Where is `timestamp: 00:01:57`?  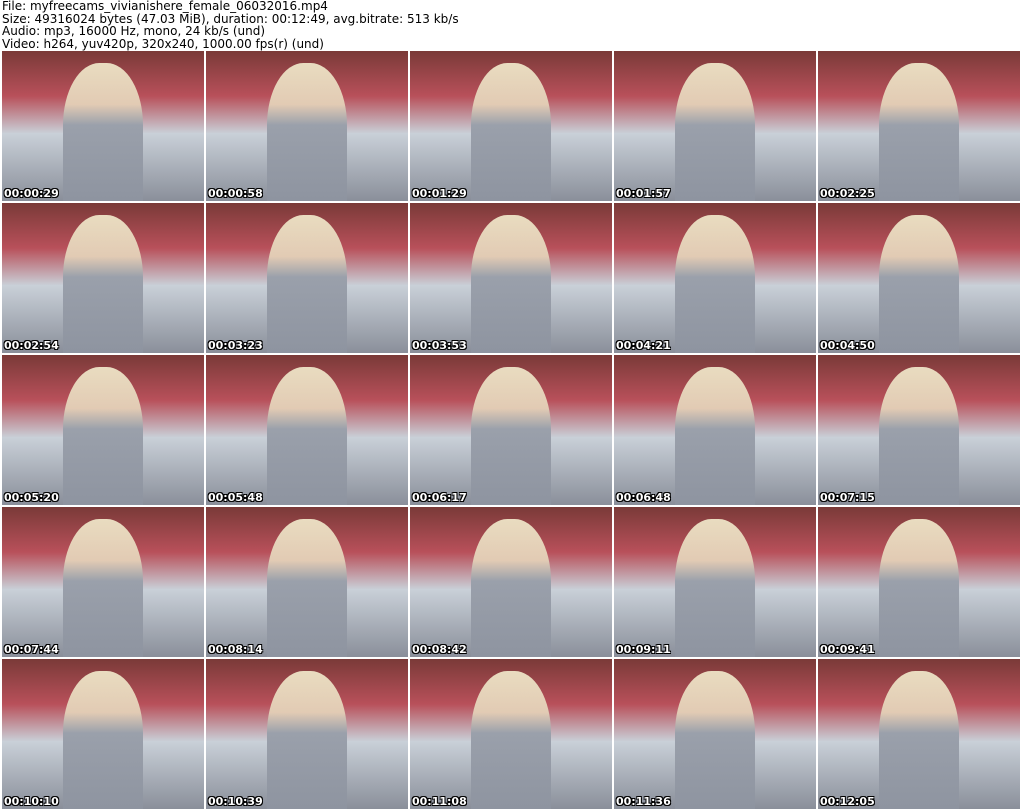
timestamp: 00:01:57 is located at coordinates (643, 193).